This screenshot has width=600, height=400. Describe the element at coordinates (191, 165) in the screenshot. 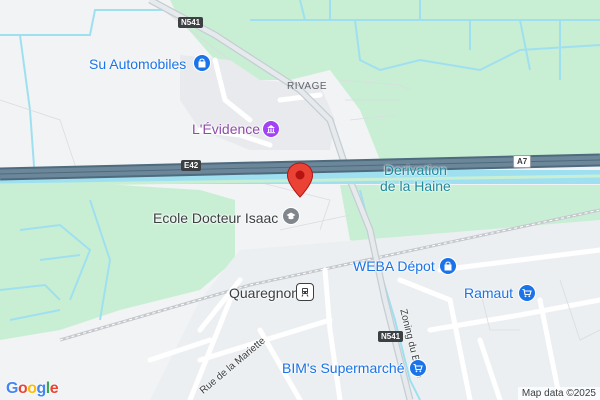

I see `road-shield-e42: E42` at that location.